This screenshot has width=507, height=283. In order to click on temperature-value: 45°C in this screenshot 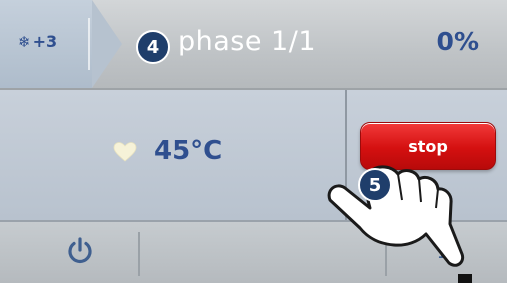, I will do `click(188, 151)`.